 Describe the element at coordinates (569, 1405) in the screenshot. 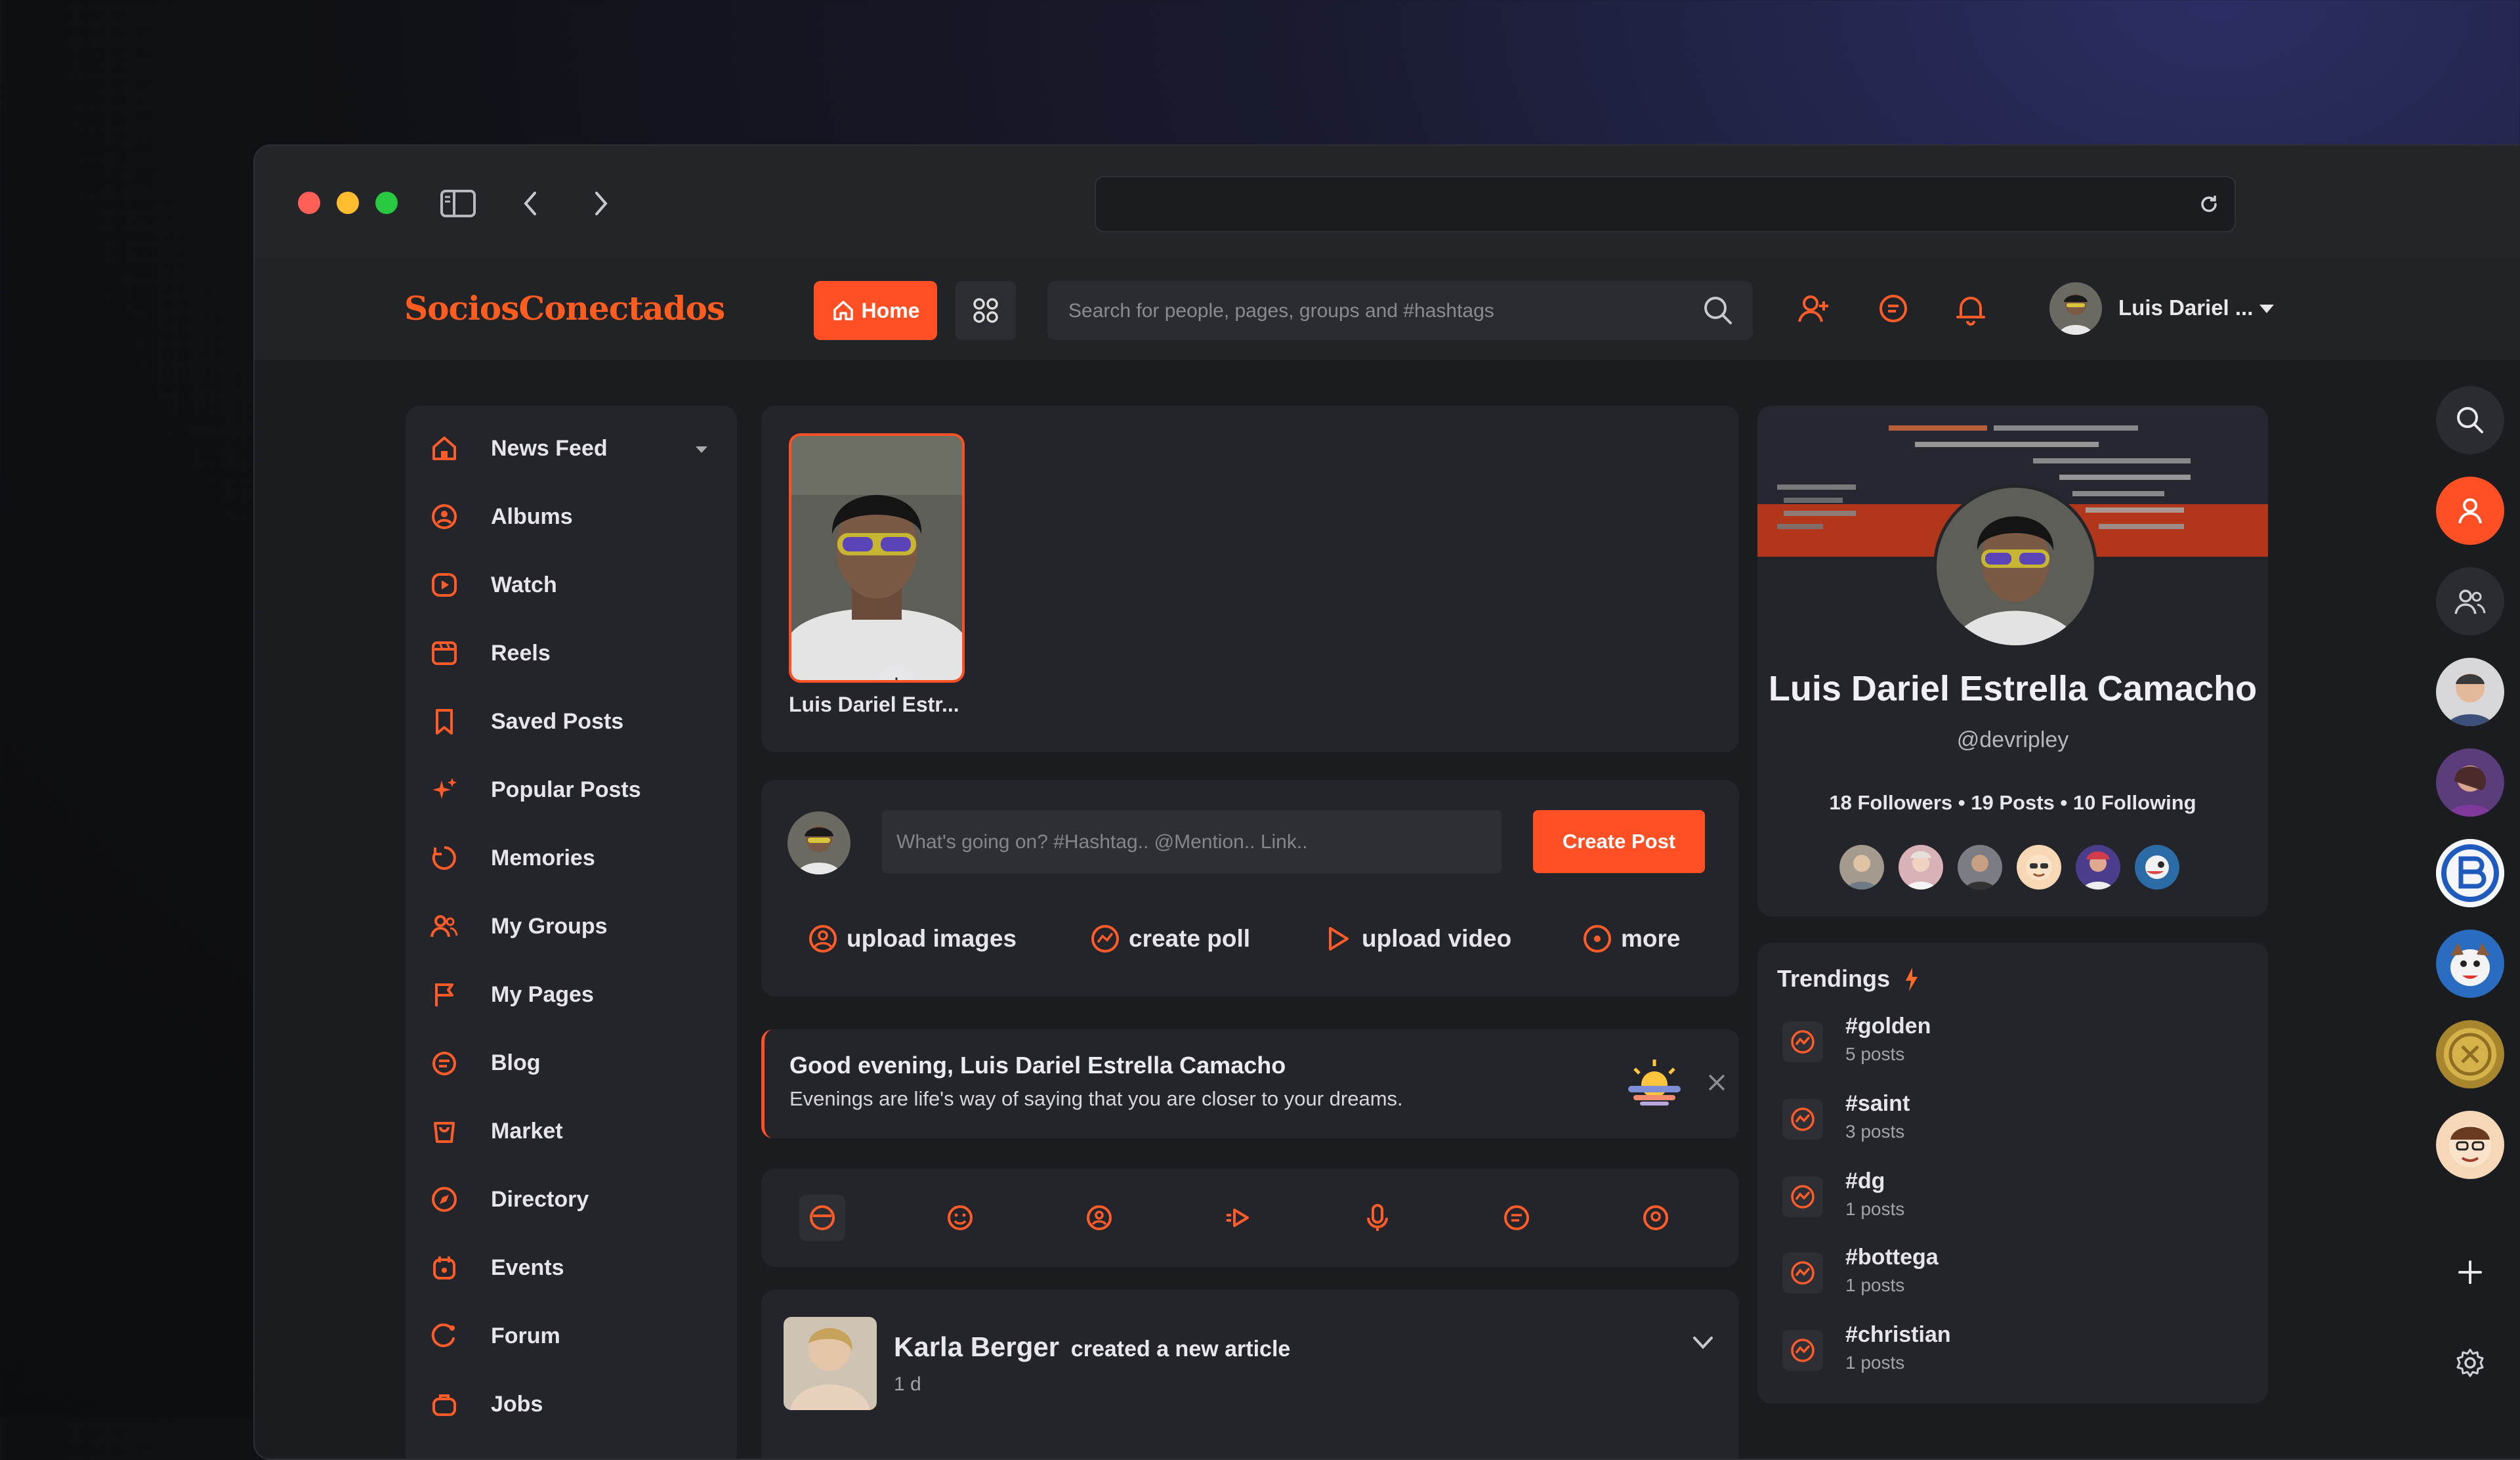

I see `sidebar-item-jobs: Jobs` at that location.